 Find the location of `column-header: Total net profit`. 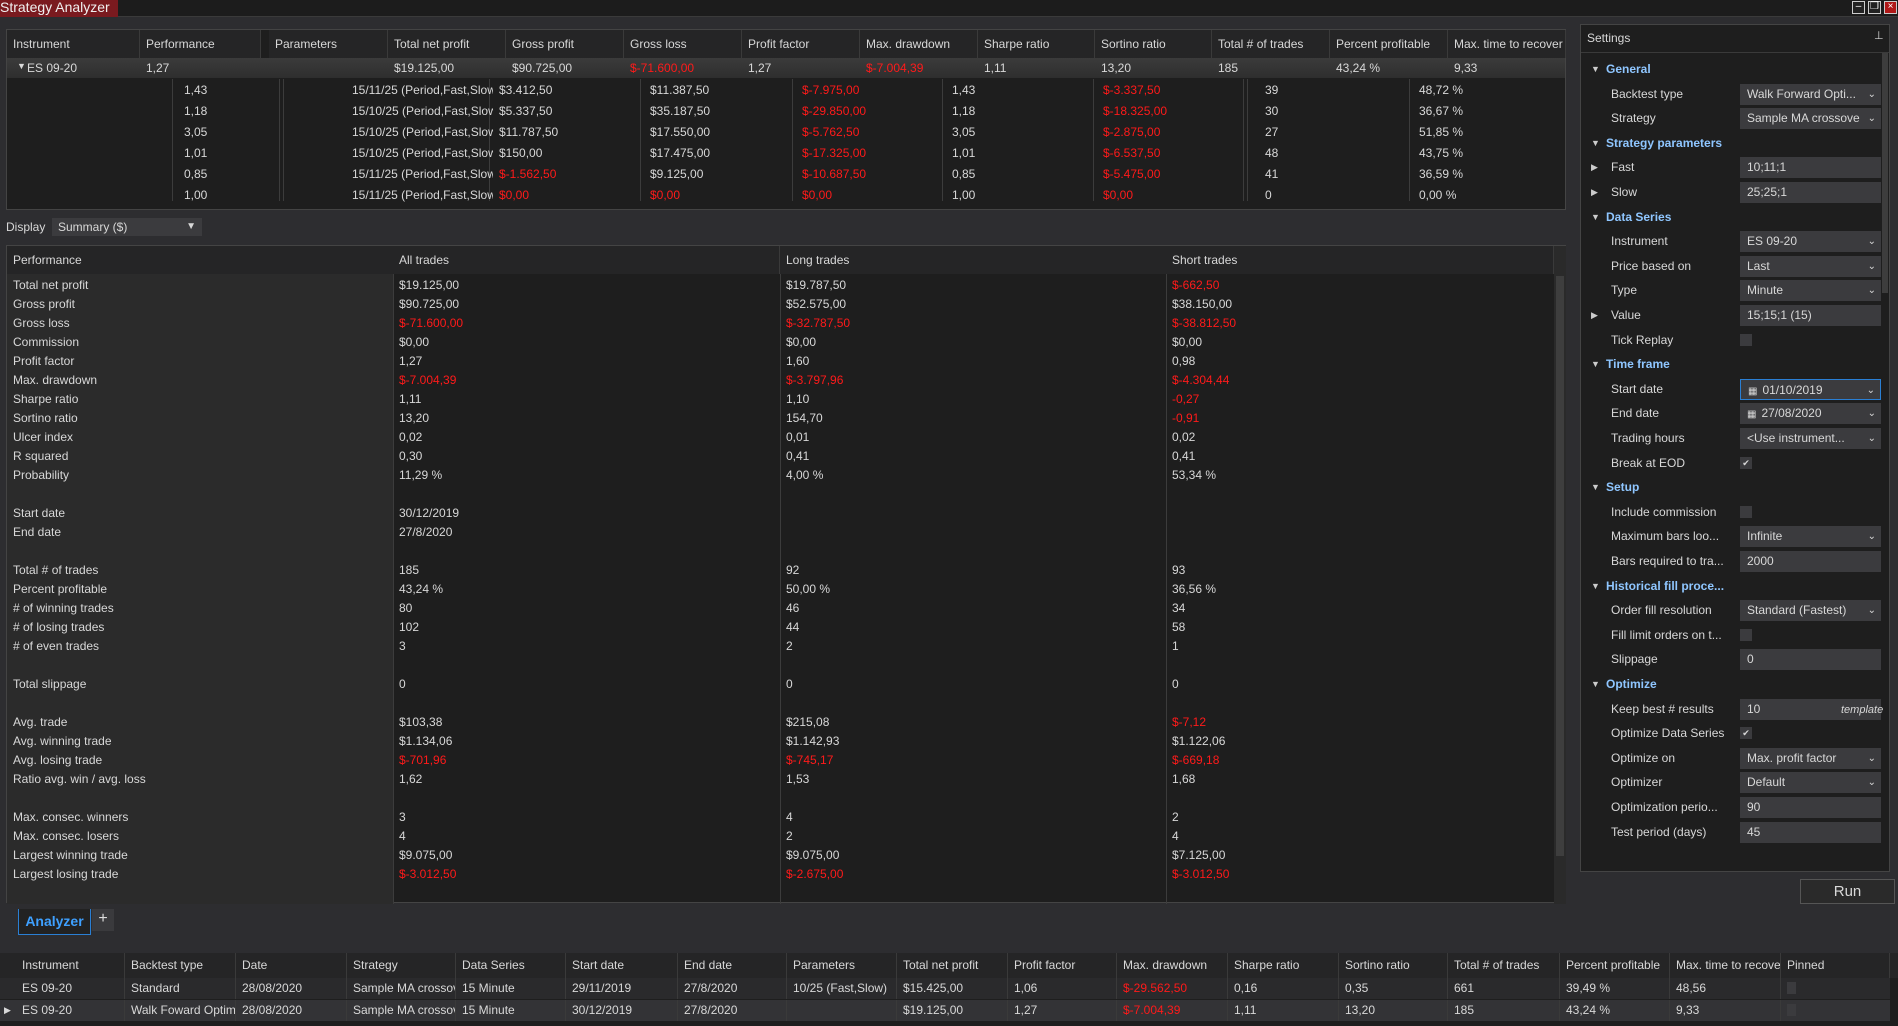

column-header: Total net profit is located at coordinates (952, 965).